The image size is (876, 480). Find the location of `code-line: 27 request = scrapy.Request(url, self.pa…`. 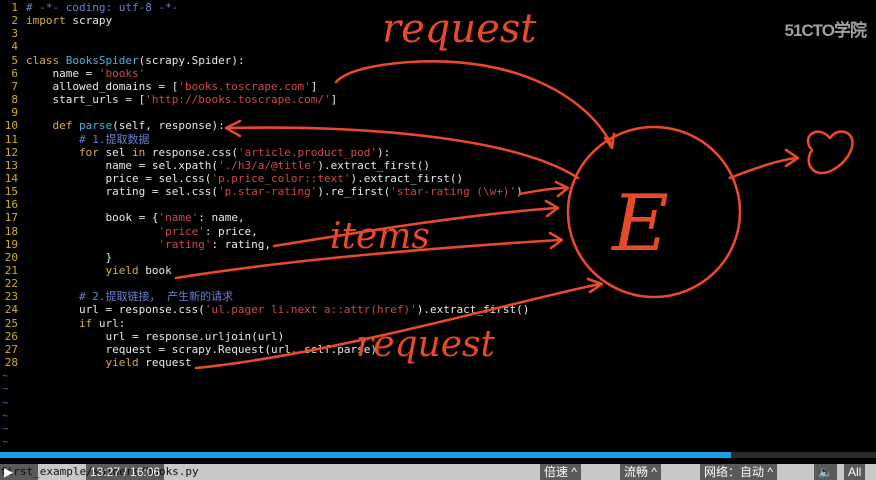

code-line: 27 request = scrapy.Request(url, self.pa… is located at coordinates (188, 349).